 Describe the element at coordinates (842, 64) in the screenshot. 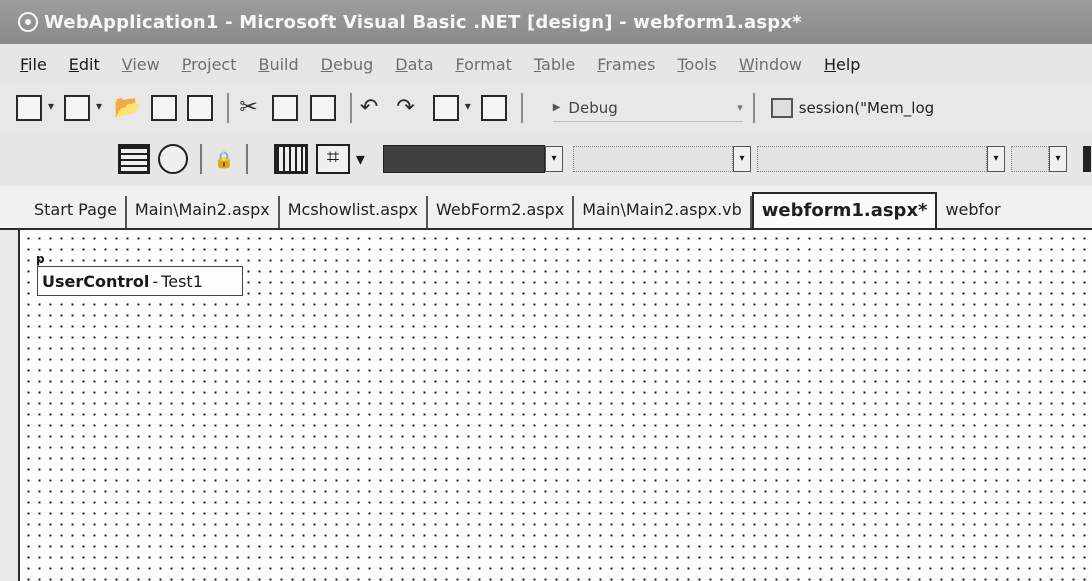

I see `menu-help: Help` at that location.